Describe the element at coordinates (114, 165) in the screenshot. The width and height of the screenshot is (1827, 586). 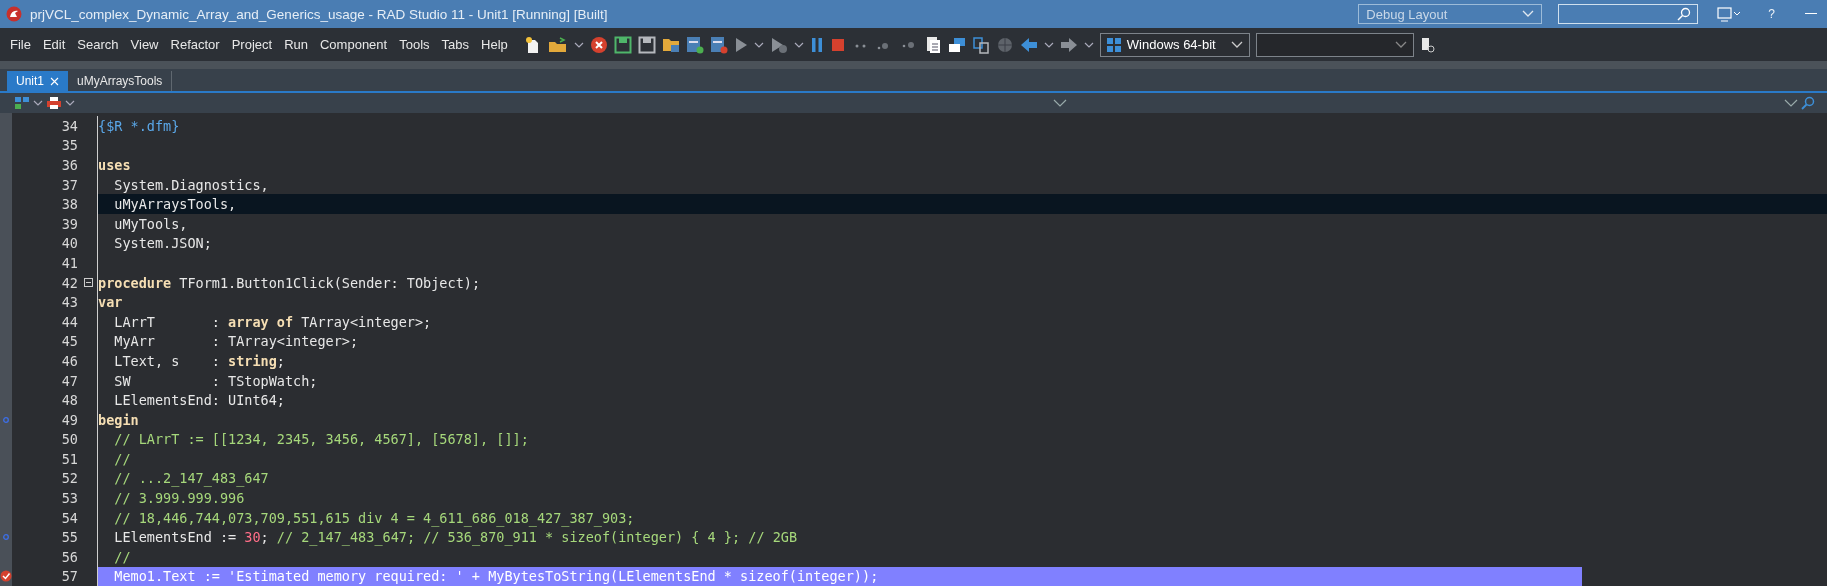
I see `code-line: uses` at that location.